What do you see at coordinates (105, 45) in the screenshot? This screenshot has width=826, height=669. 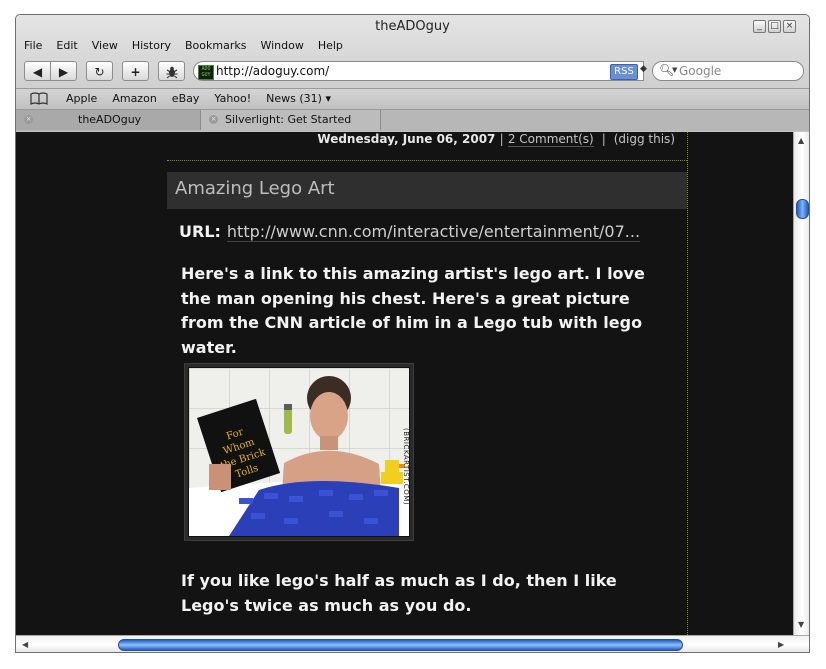 I see `menu-view: View` at bounding box center [105, 45].